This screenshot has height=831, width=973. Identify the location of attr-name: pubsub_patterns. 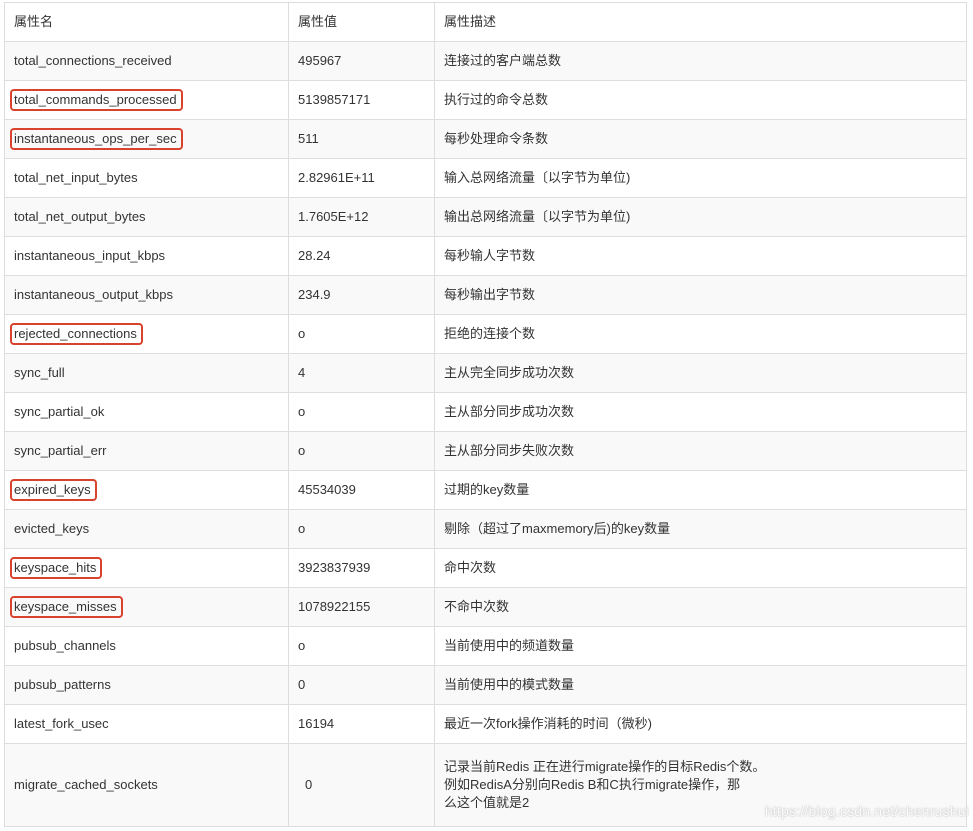
(62, 684).